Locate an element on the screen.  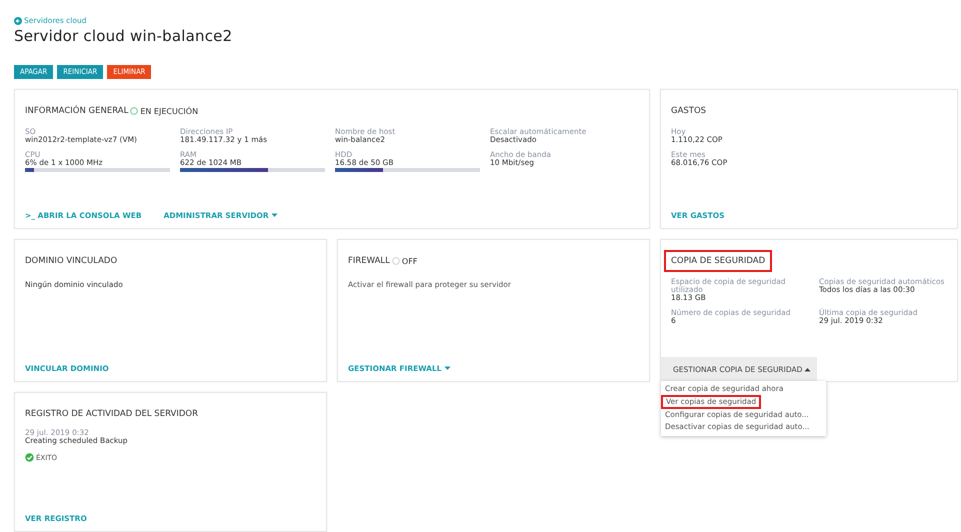
card-title: REGISTRO DE ACTIVIDAD DEL SERVIDOR is located at coordinates (111, 414).